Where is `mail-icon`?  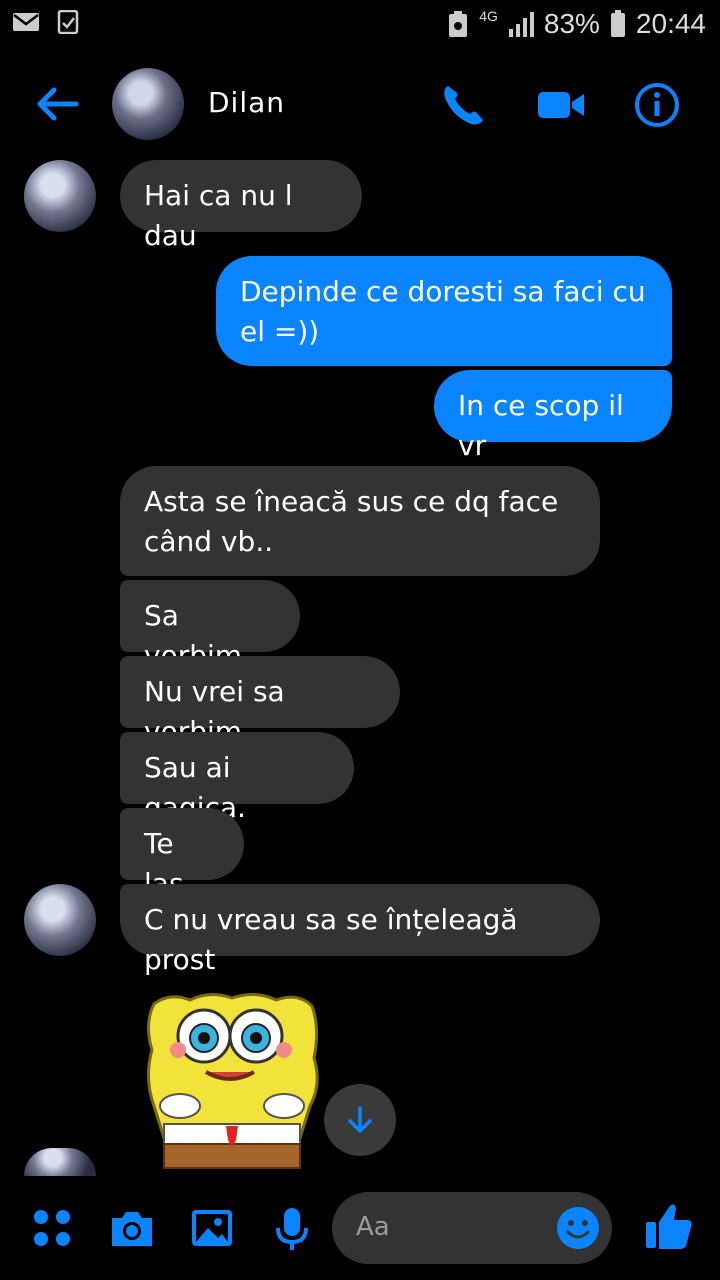
mail-icon is located at coordinates (26, 22).